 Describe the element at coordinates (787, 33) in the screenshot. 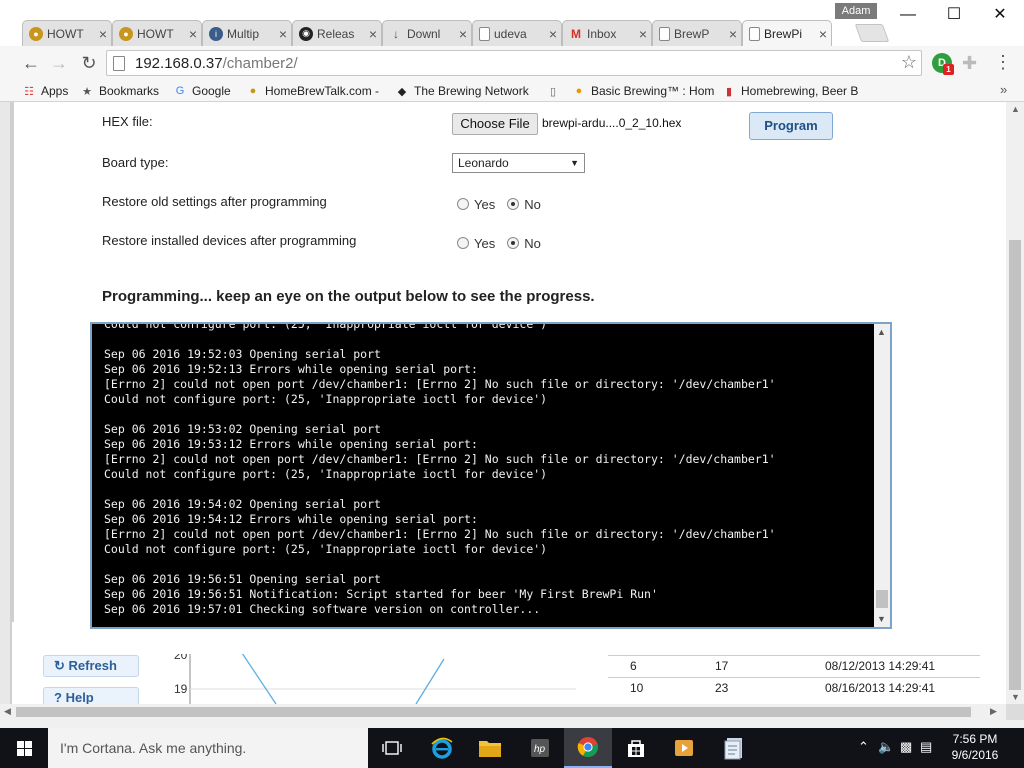

I see `browser-tab: BrewPi ×` at that location.